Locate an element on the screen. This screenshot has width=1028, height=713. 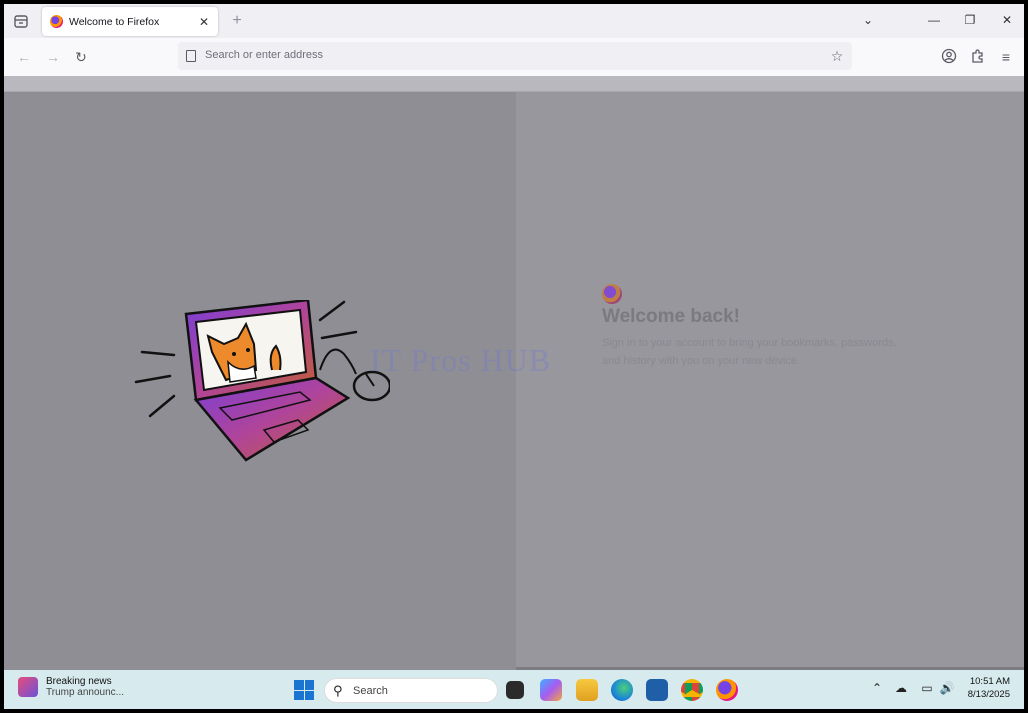
clock-time: 10:51 AM is located at coordinates (989, 681).